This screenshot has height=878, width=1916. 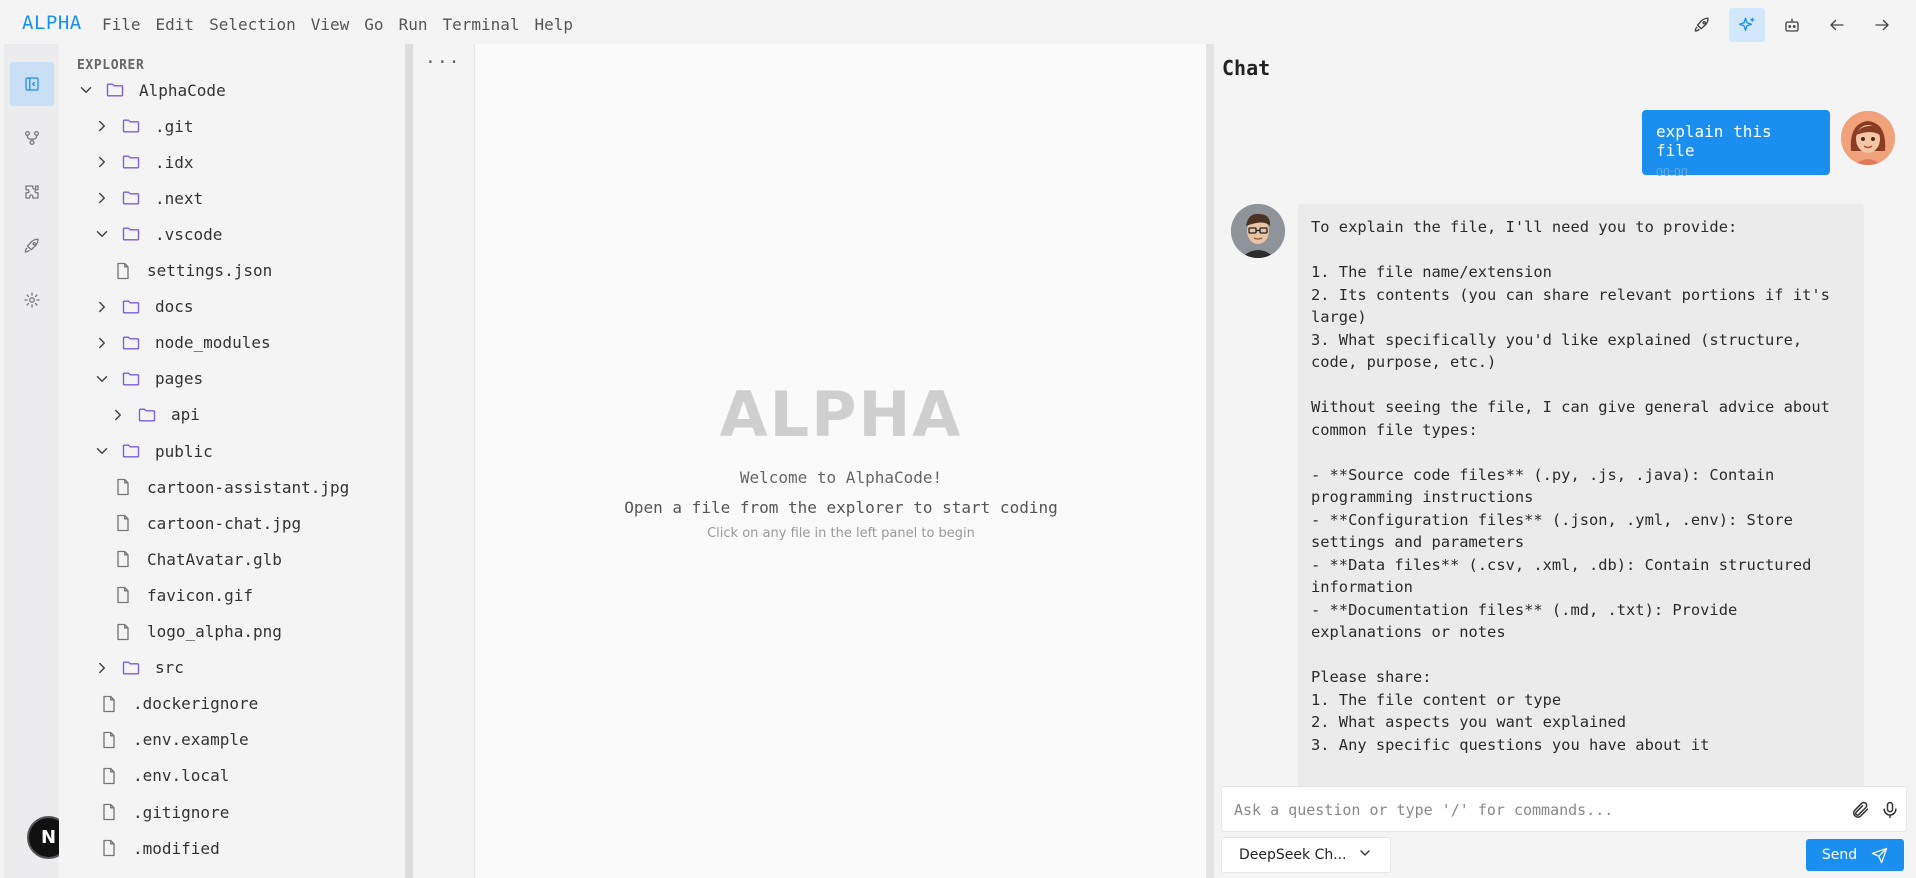 What do you see at coordinates (1581, 385) in the screenshot?
I see `assistant-message-line` at bounding box center [1581, 385].